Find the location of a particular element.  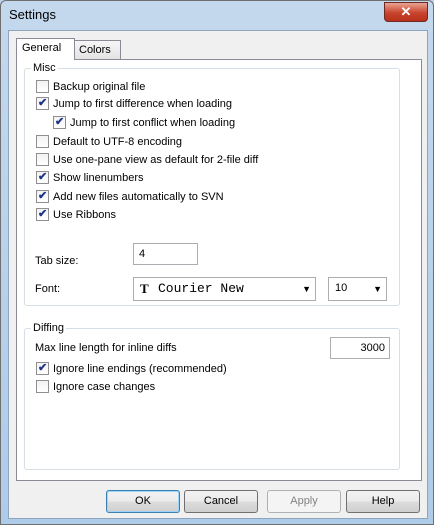

cancel-button: Cancel is located at coordinates (221, 501).